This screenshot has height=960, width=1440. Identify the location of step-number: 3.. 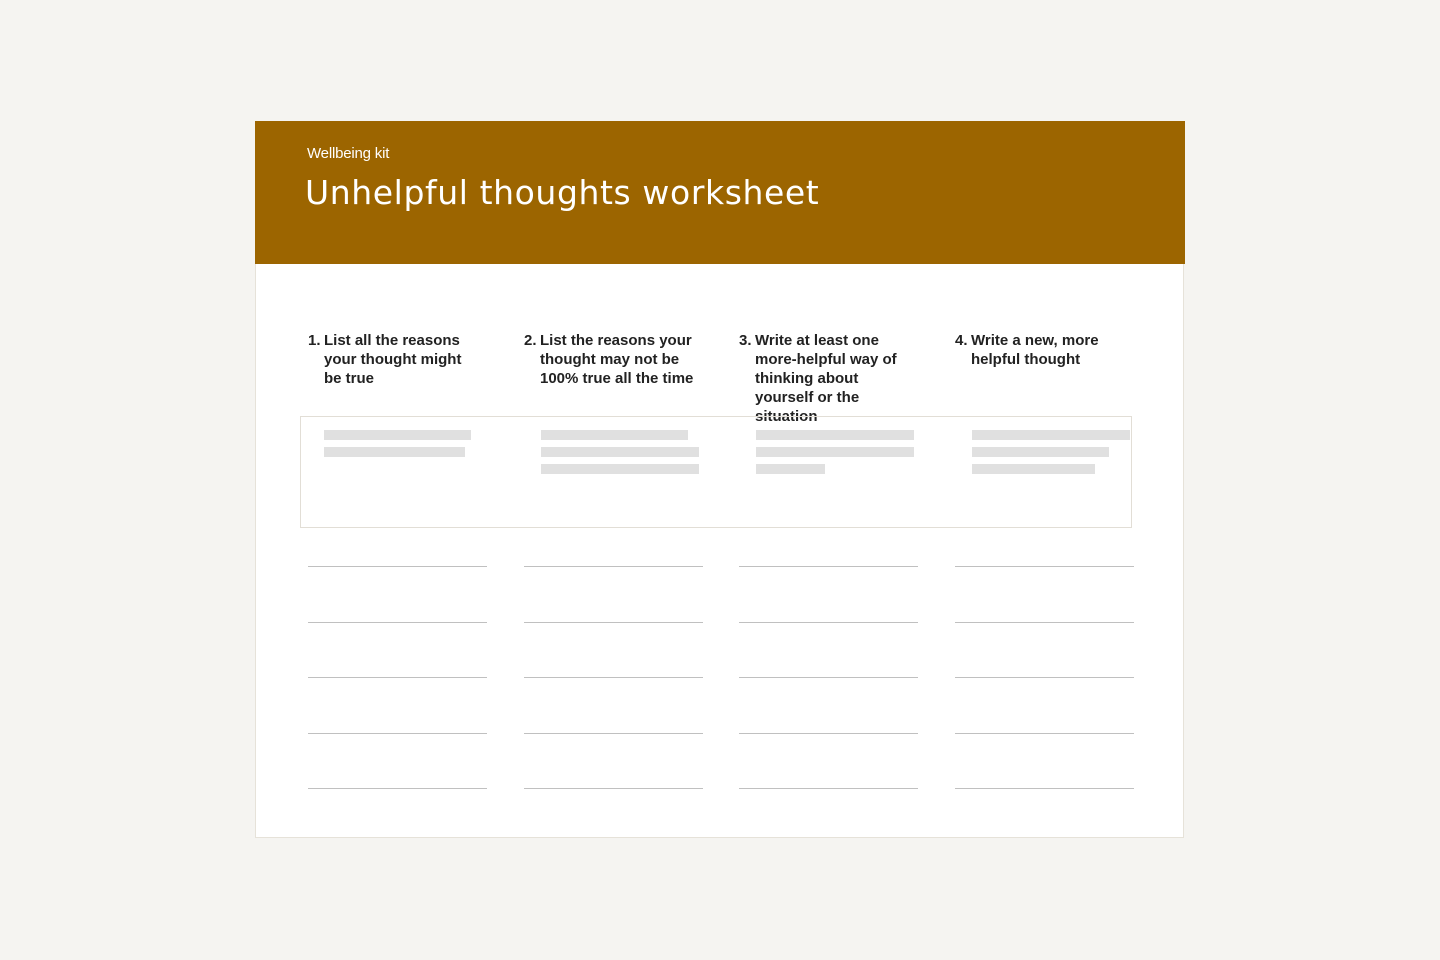
(745, 340).